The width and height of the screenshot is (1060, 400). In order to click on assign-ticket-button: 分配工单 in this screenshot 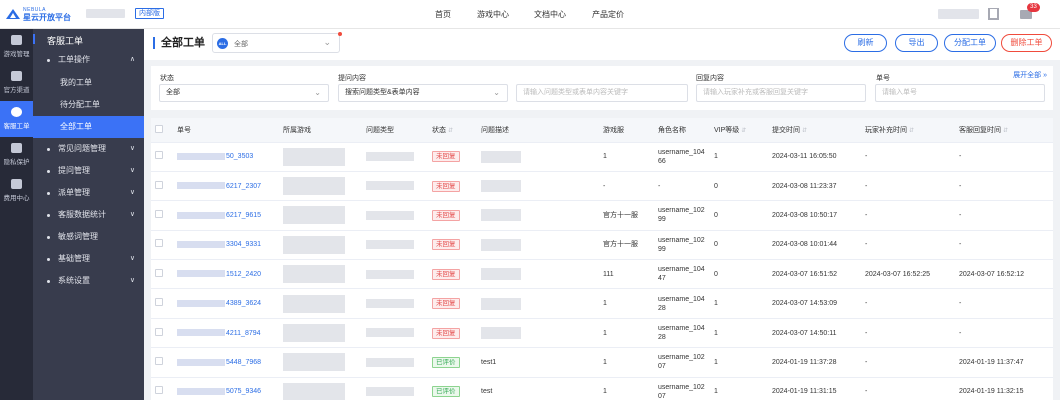, I will do `click(970, 43)`.